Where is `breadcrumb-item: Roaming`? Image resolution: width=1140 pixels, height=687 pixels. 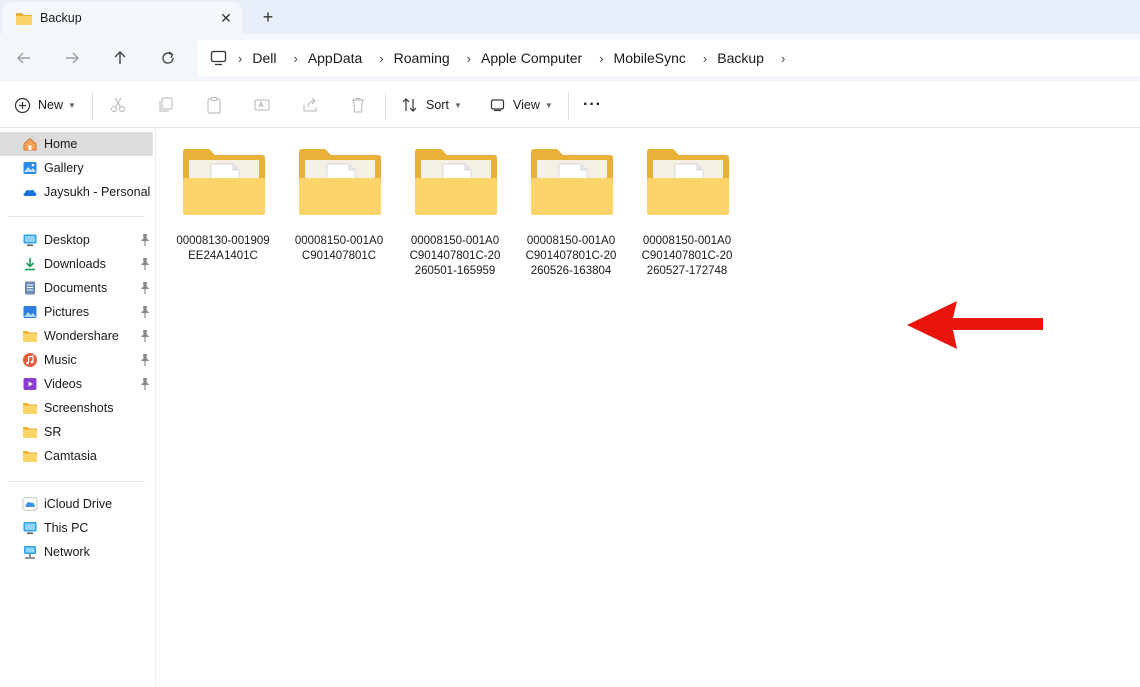
breadcrumb-item: Roaming is located at coordinates (422, 58).